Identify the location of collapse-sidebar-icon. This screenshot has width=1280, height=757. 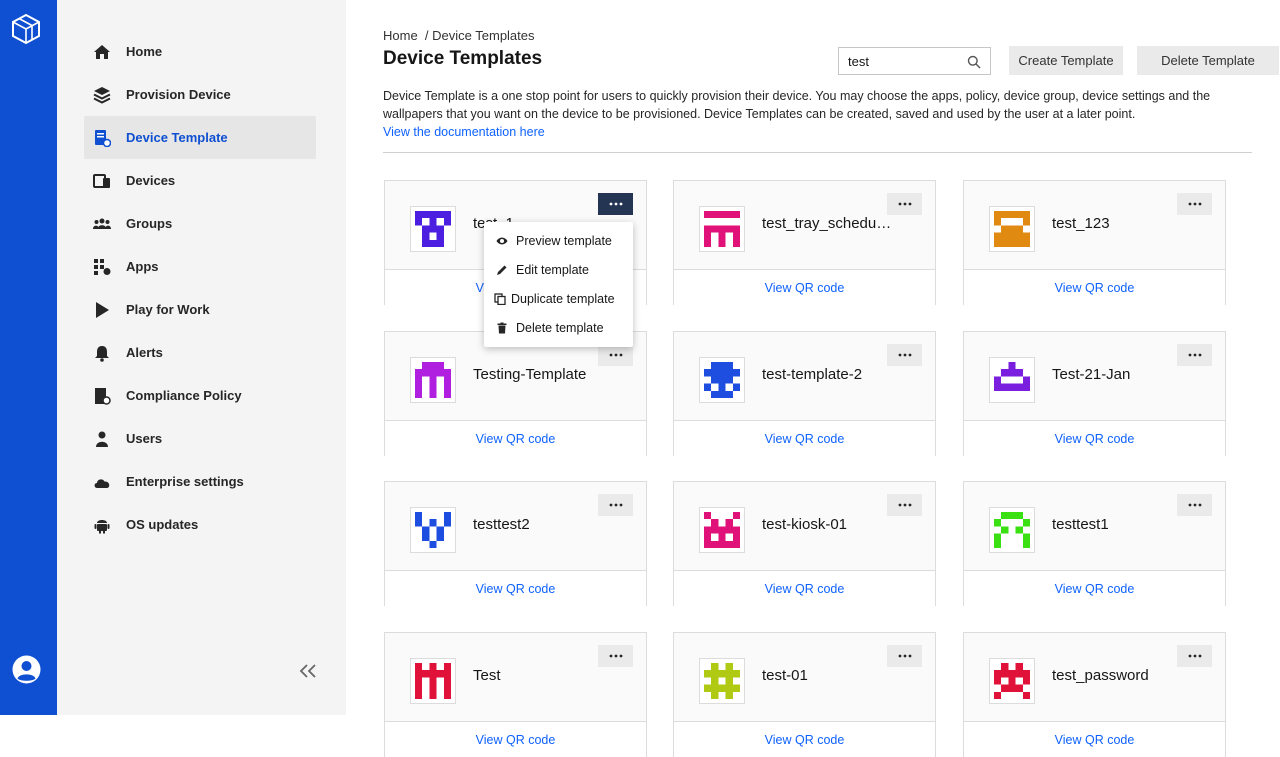
(308, 671).